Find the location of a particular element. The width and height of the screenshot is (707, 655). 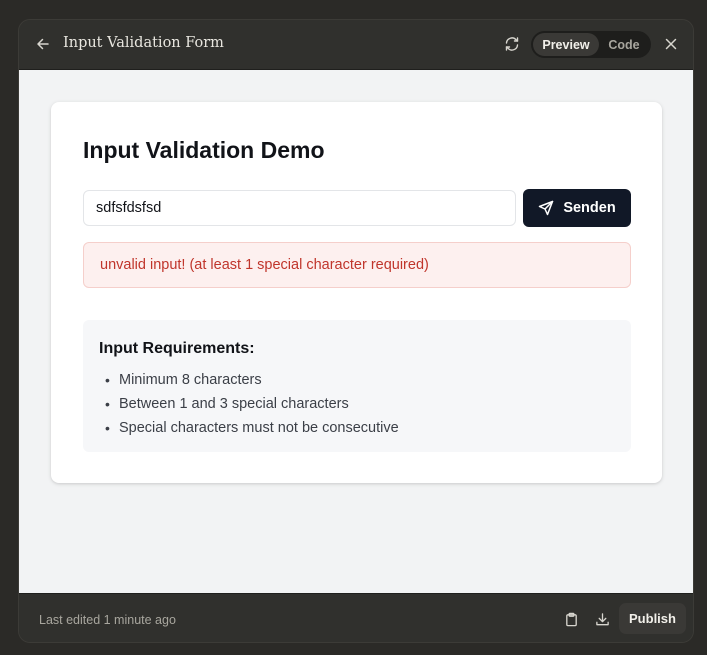

send-button: Senden is located at coordinates (577, 208).